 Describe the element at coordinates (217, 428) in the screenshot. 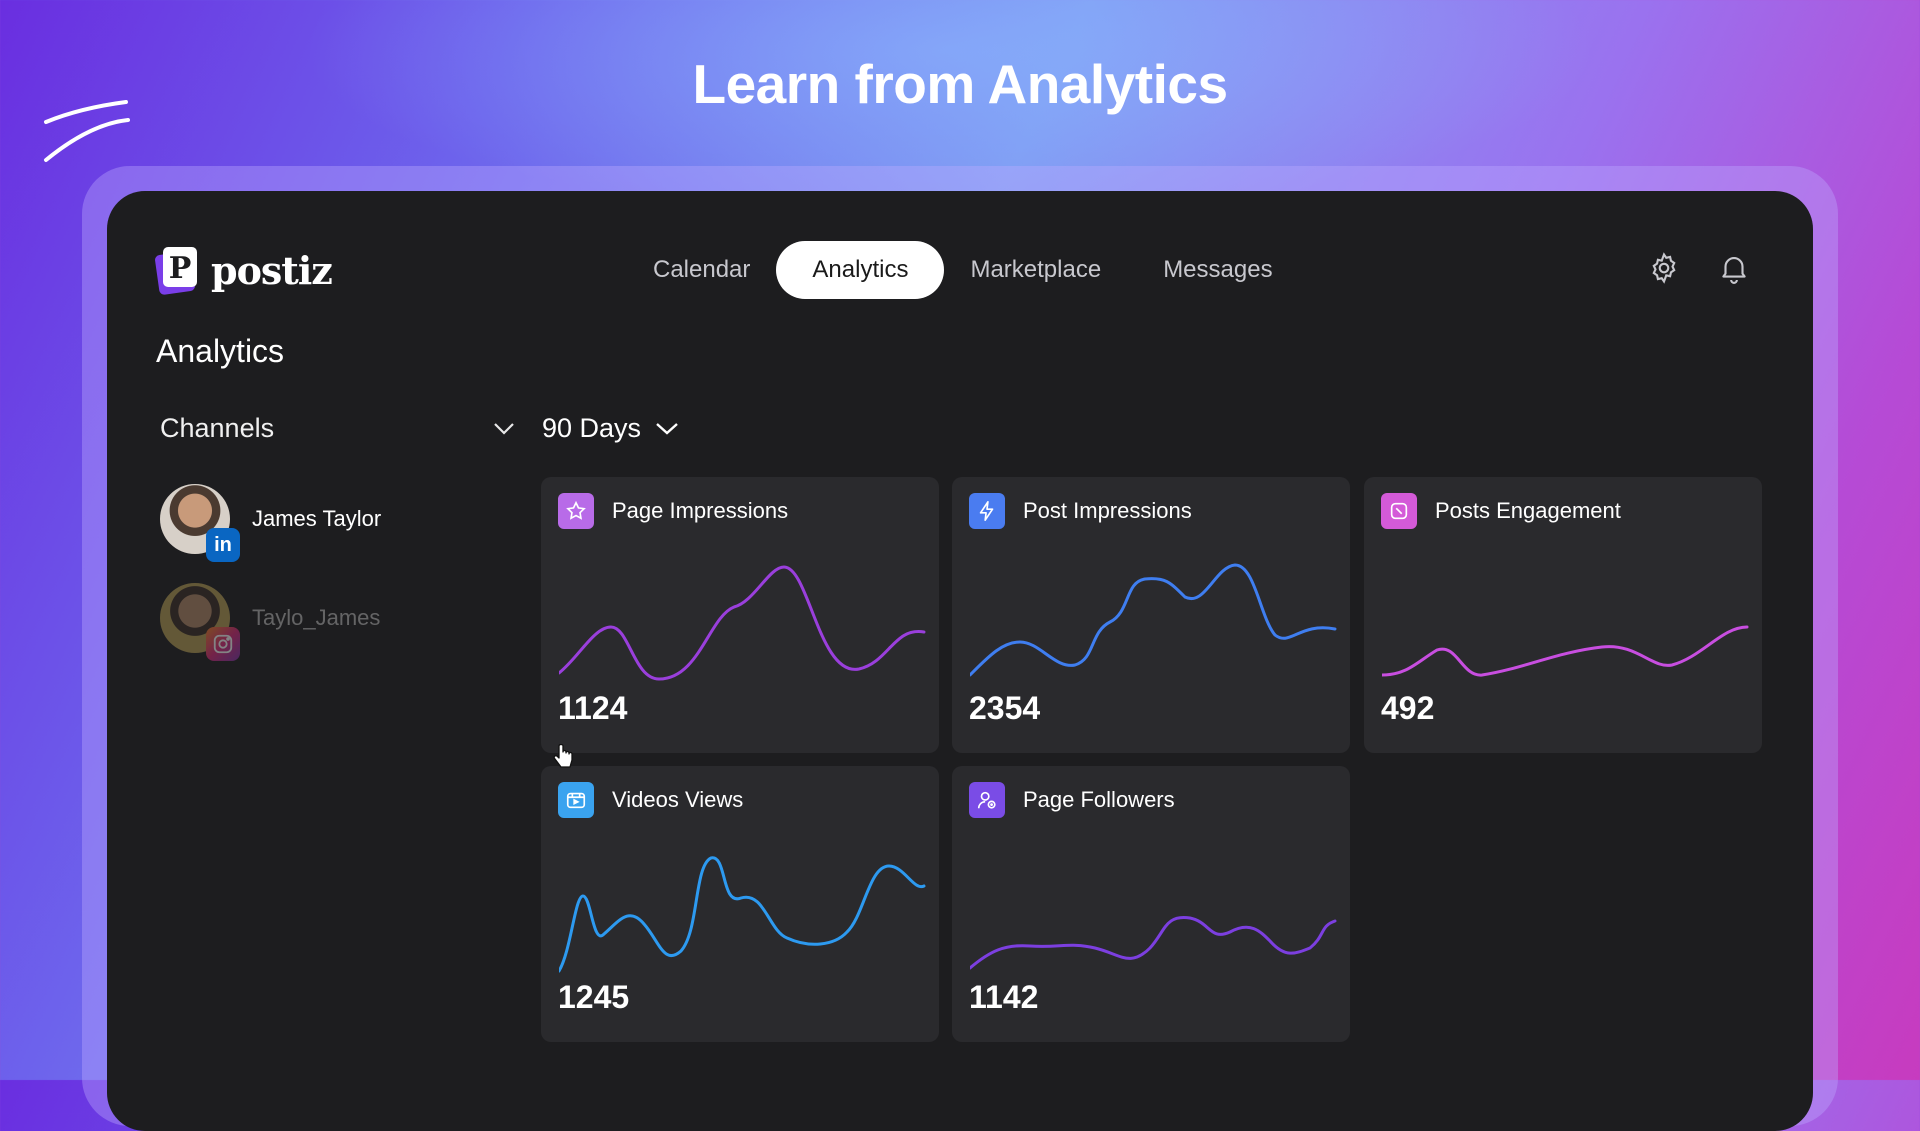

I see `channels-label: Channels` at that location.